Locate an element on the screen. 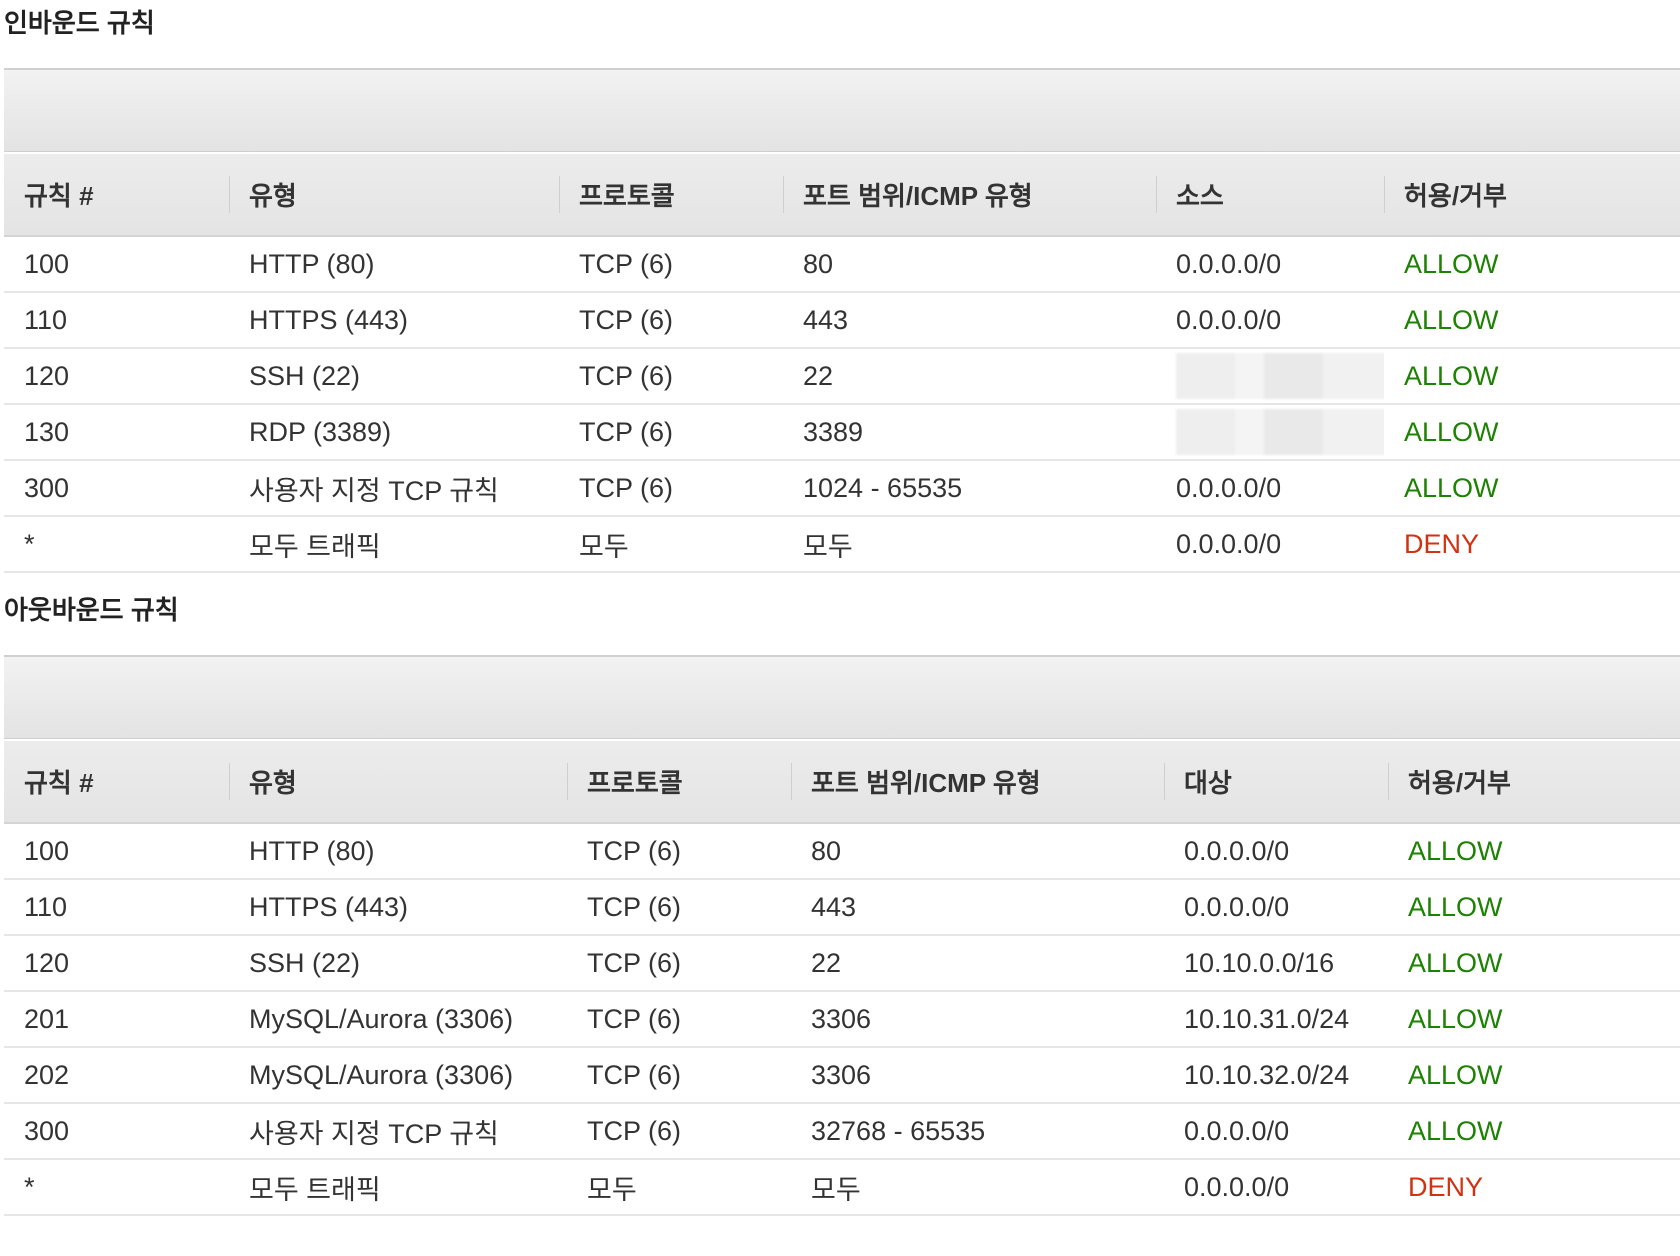 The height and width of the screenshot is (1256, 1680). table-row: 120 SSH (22) TCP (6) 22 10.10.0.0/16 ALLOW is located at coordinates (842, 963).